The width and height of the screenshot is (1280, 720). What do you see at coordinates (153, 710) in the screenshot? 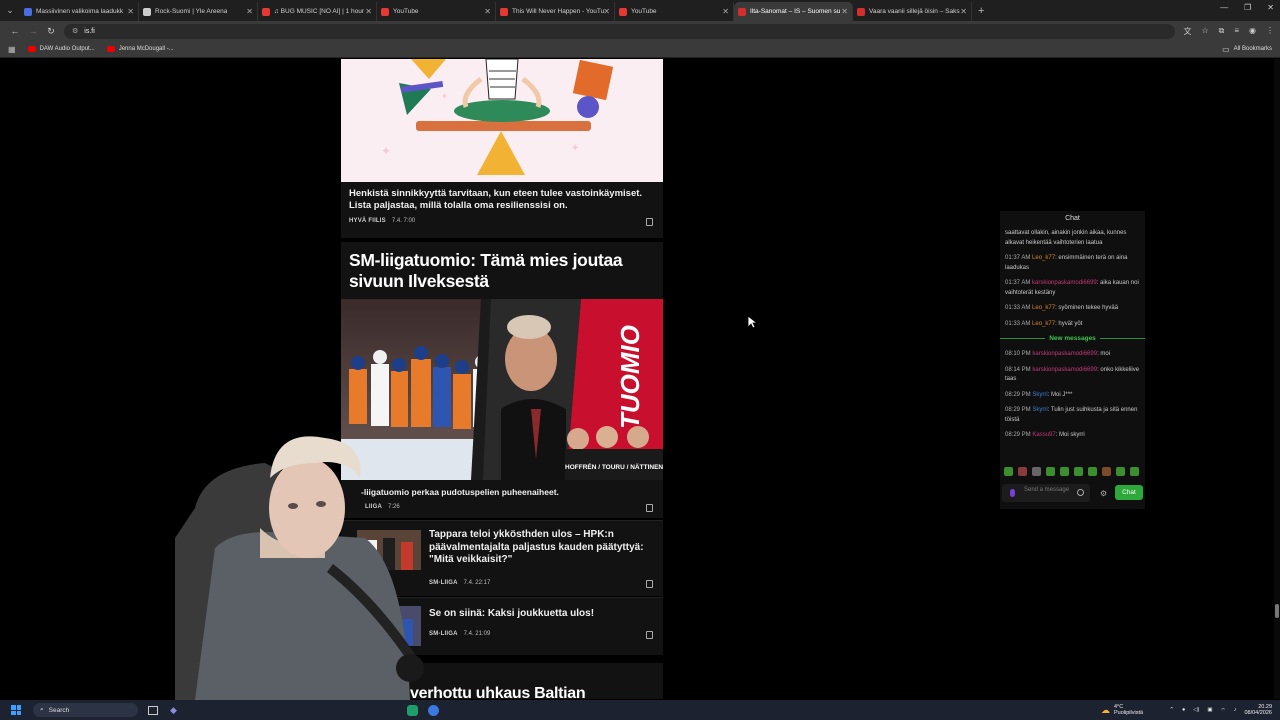
I see `task-view-icon` at bounding box center [153, 710].